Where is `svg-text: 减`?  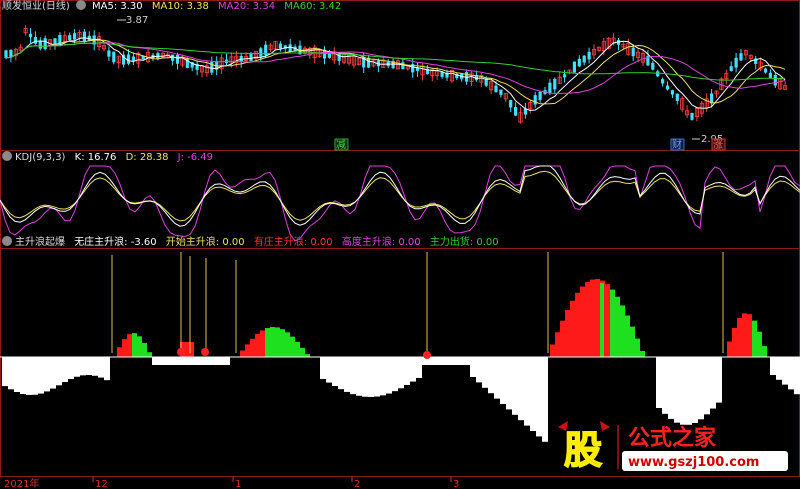
svg-text: 减 is located at coordinates (341, 145).